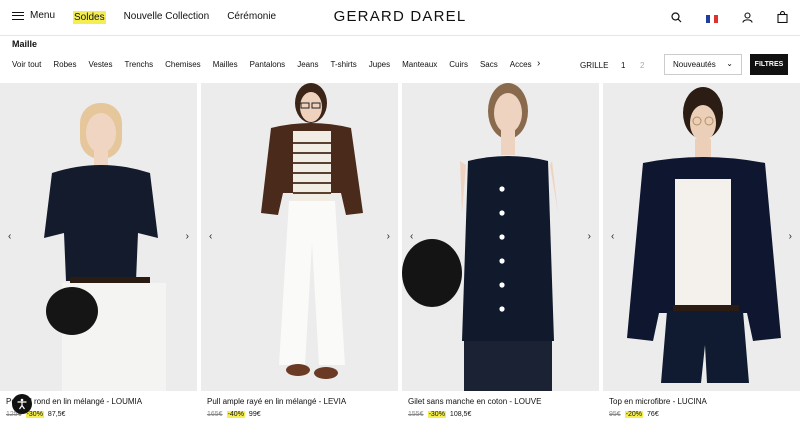 Image resolution: width=800 pixels, height=424 pixels. I want to click on current-price: 76€, so click(653, 414).